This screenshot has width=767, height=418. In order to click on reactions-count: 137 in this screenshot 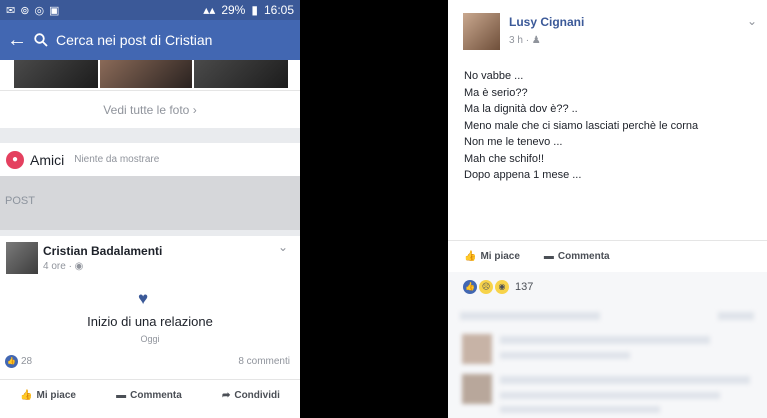, I will do `click(524, 287)`.